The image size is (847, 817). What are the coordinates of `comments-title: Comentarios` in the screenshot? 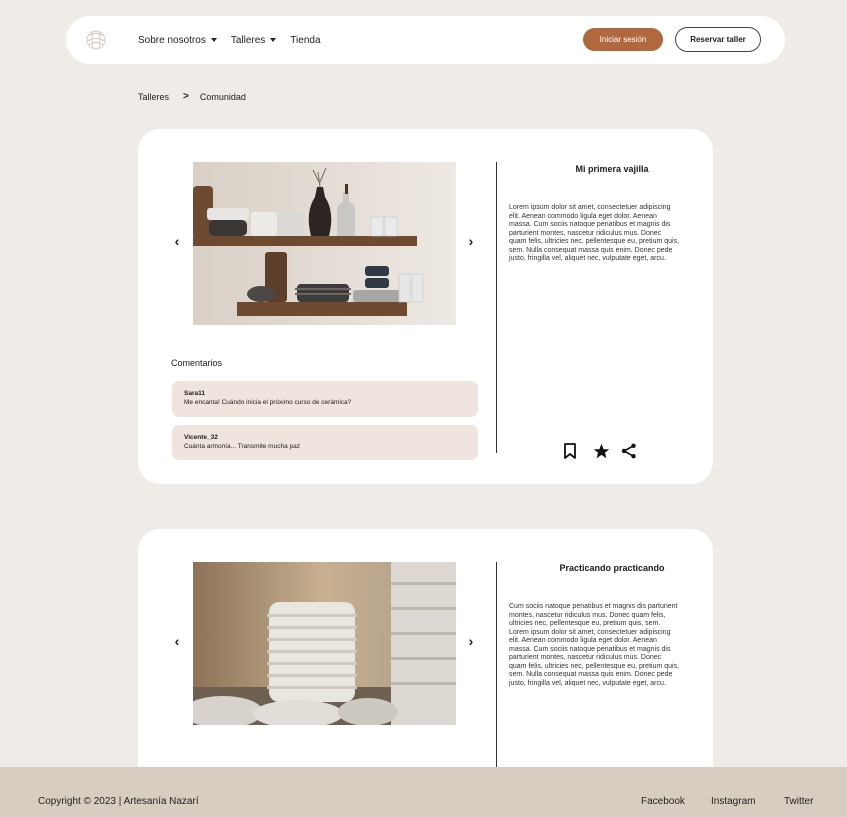 It's located at (197, 363).